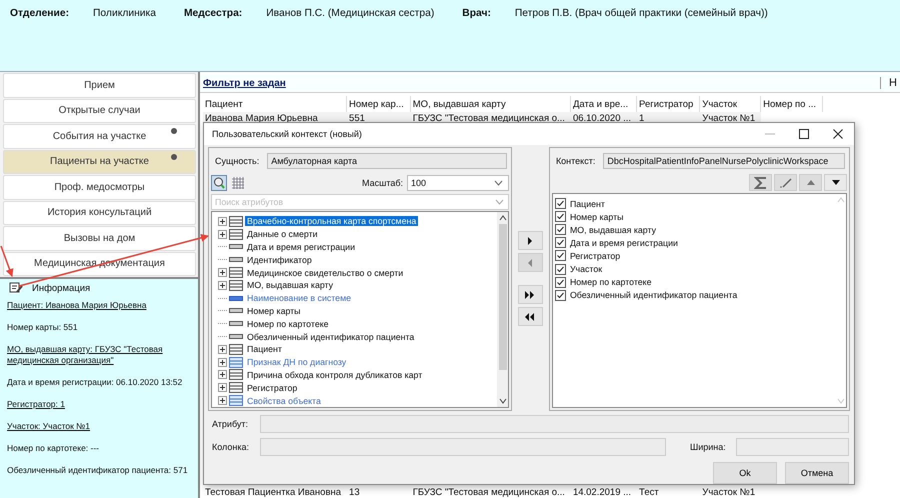  I want to click on search-icon, so click(219, 183).